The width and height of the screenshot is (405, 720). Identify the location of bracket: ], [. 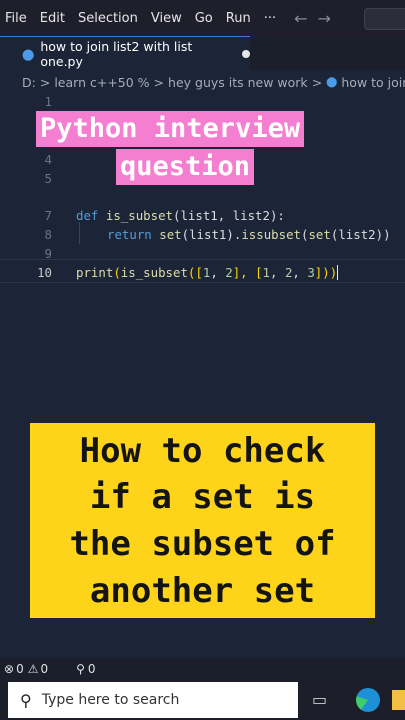
(247, 272).